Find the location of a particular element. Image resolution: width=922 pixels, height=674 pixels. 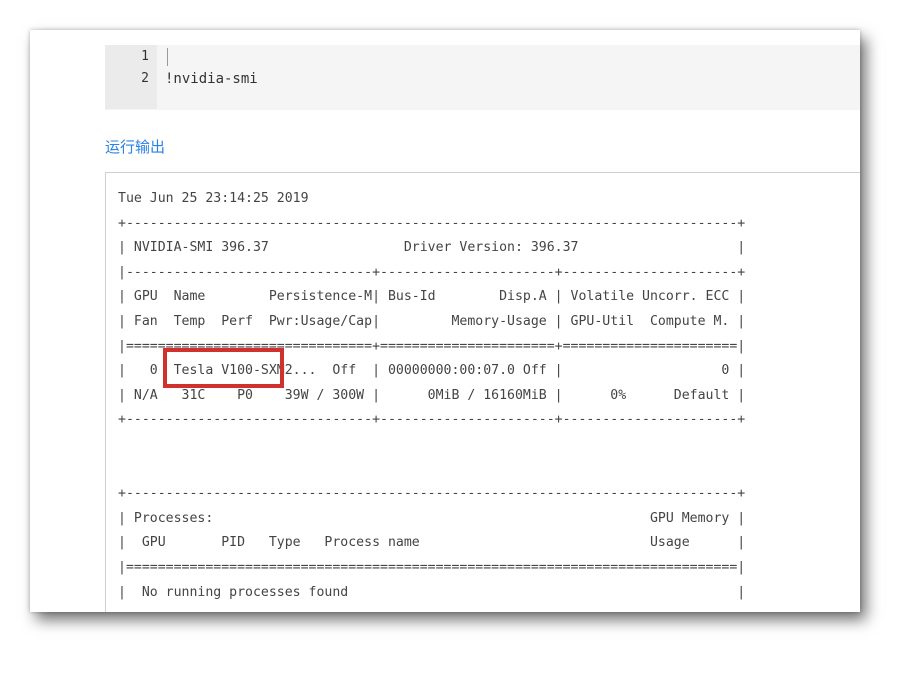

line-number: 1 is located at coordinates (145, 56).